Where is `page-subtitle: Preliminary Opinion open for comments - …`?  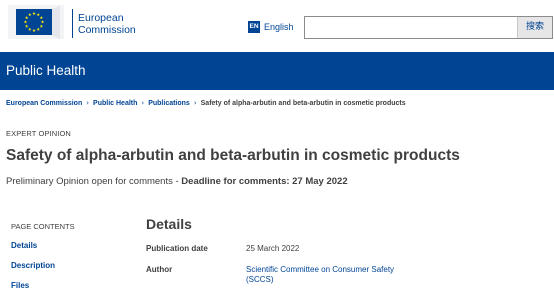
page-subtitle: Preliminary Opinion open for comments - … is located at coordinates (177, 181).